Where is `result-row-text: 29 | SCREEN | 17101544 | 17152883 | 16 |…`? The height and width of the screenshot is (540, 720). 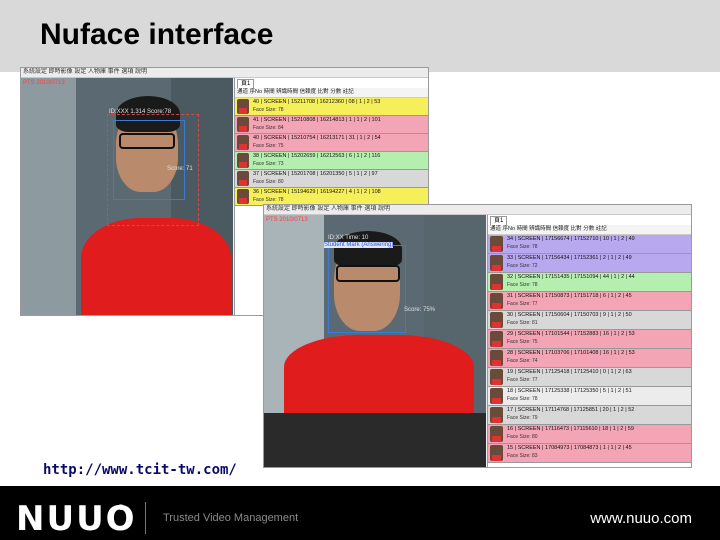 result-row-text: 29 | SCREEN | 17101544 | 17152883 | 16 |… is located at coordinates (571, 334).